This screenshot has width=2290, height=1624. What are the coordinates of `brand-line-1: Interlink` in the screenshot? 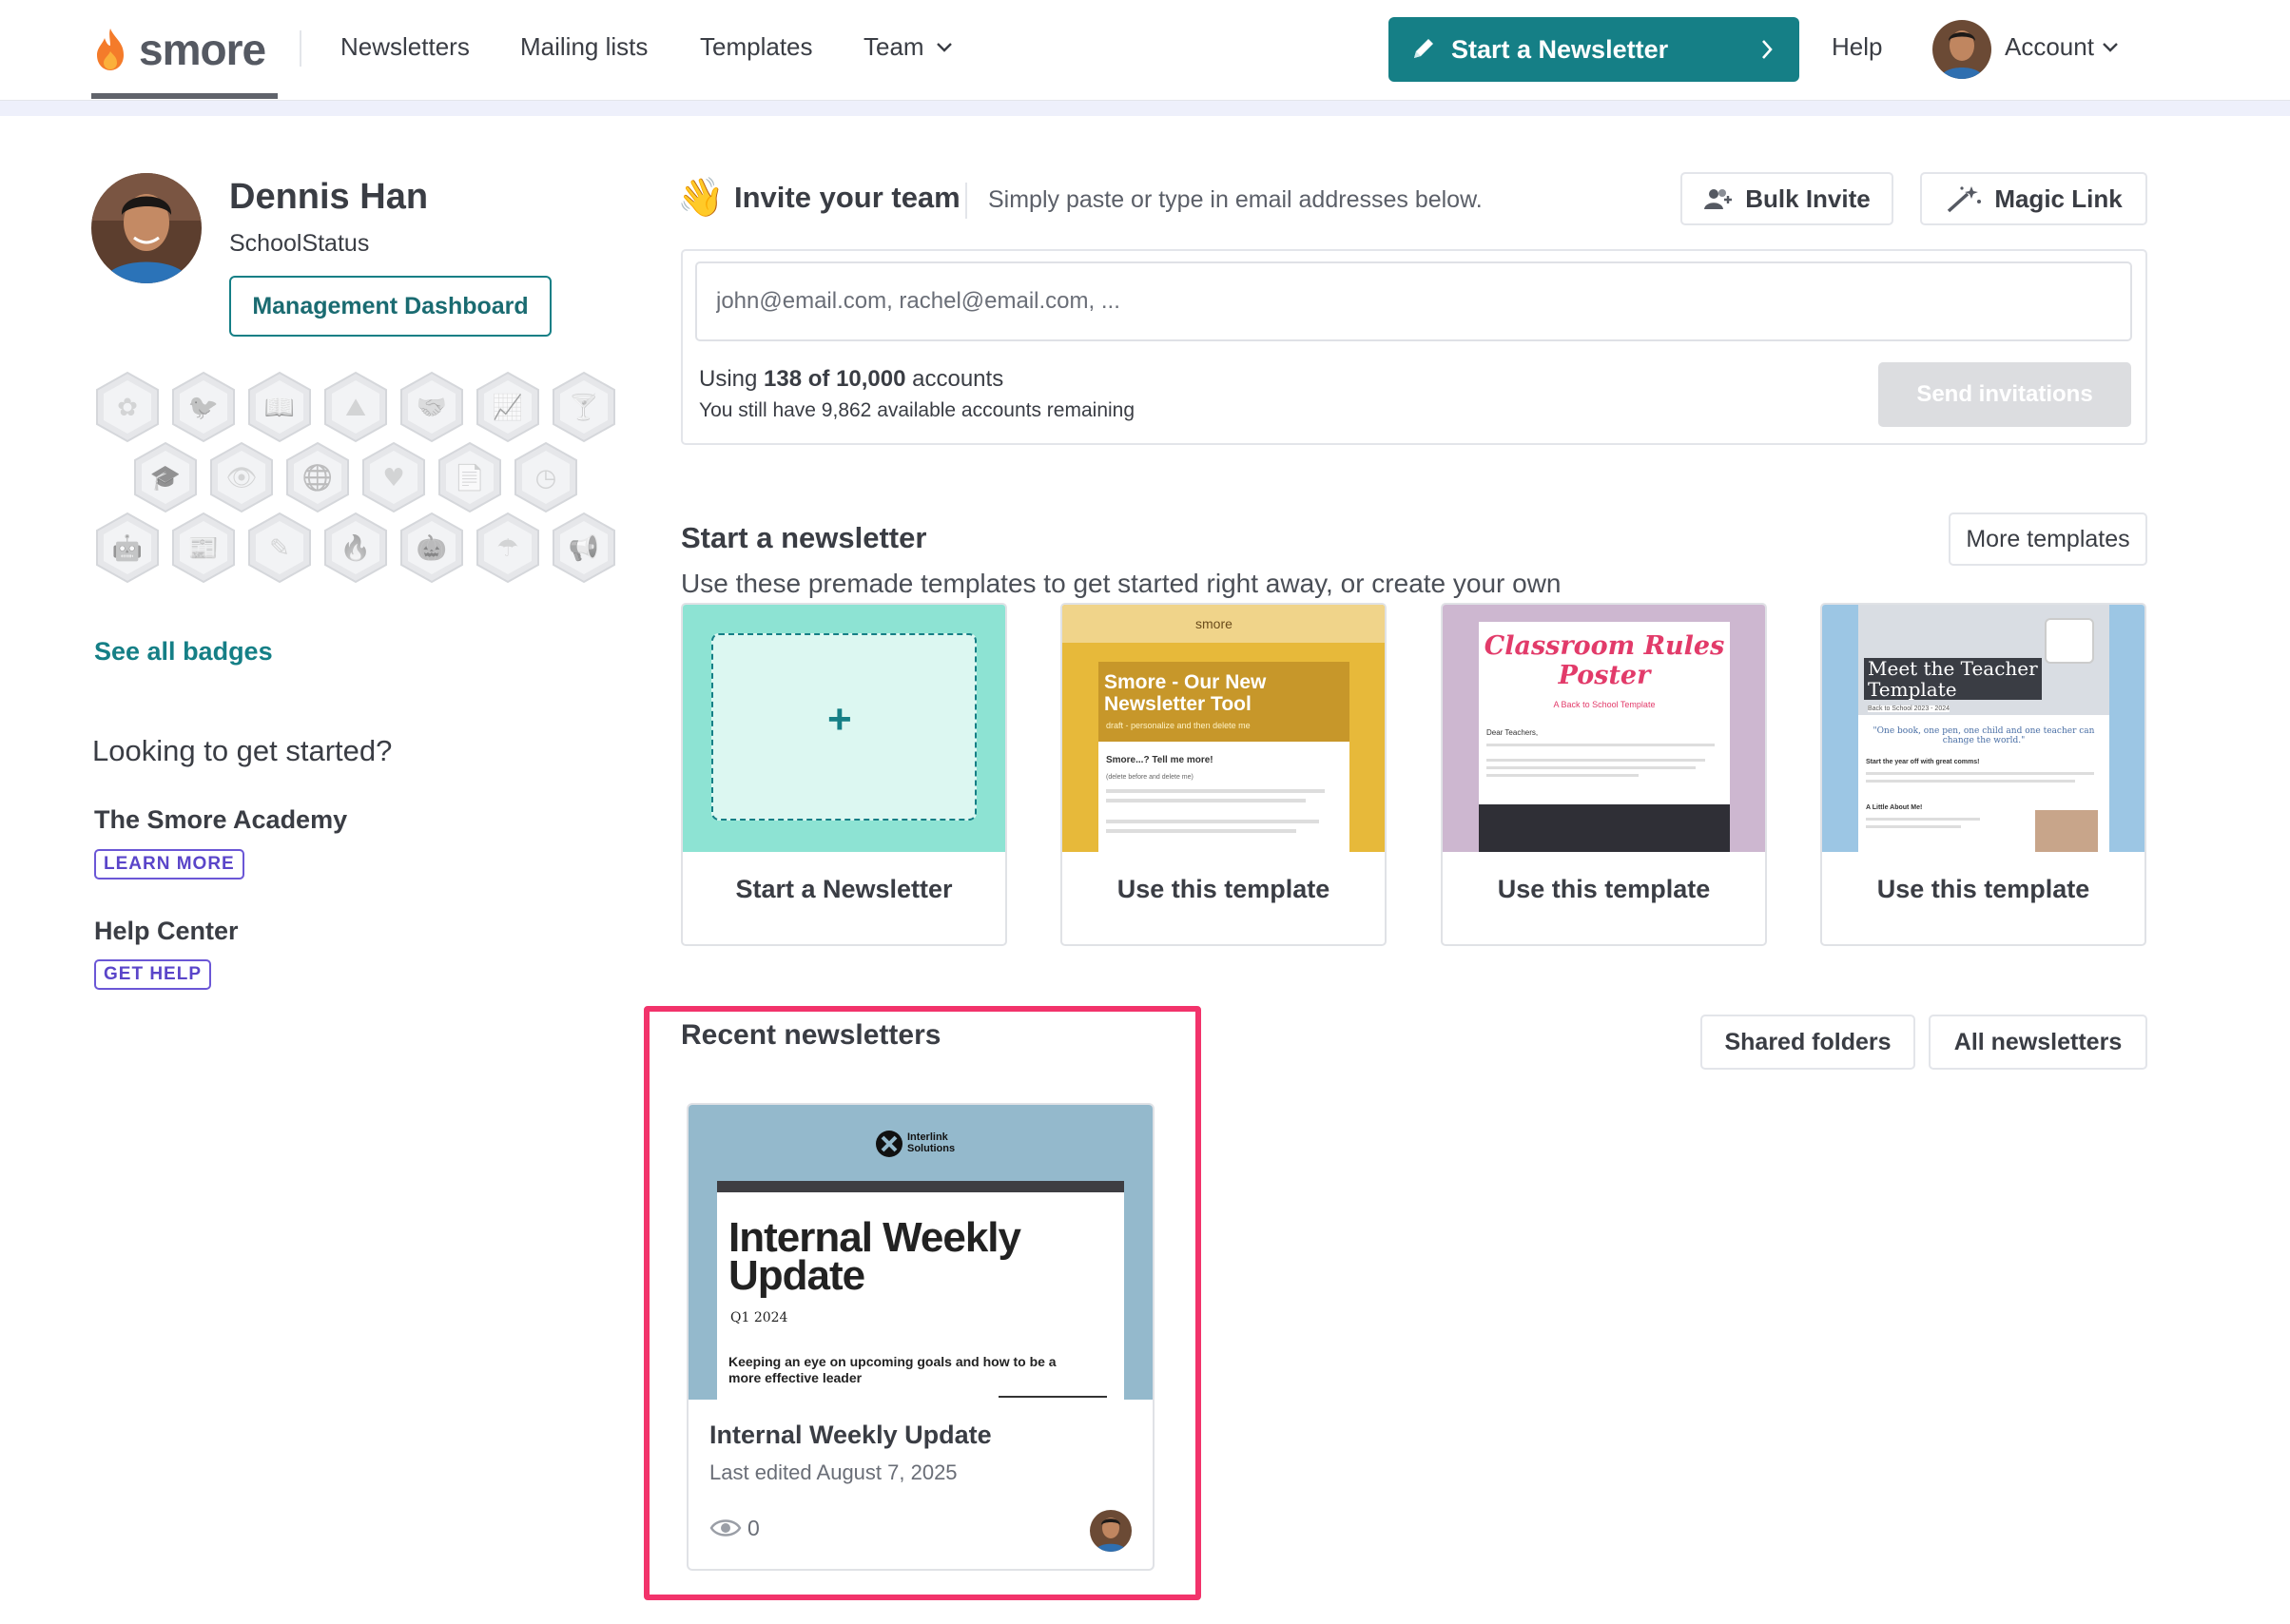 It's located at (928, 1137).